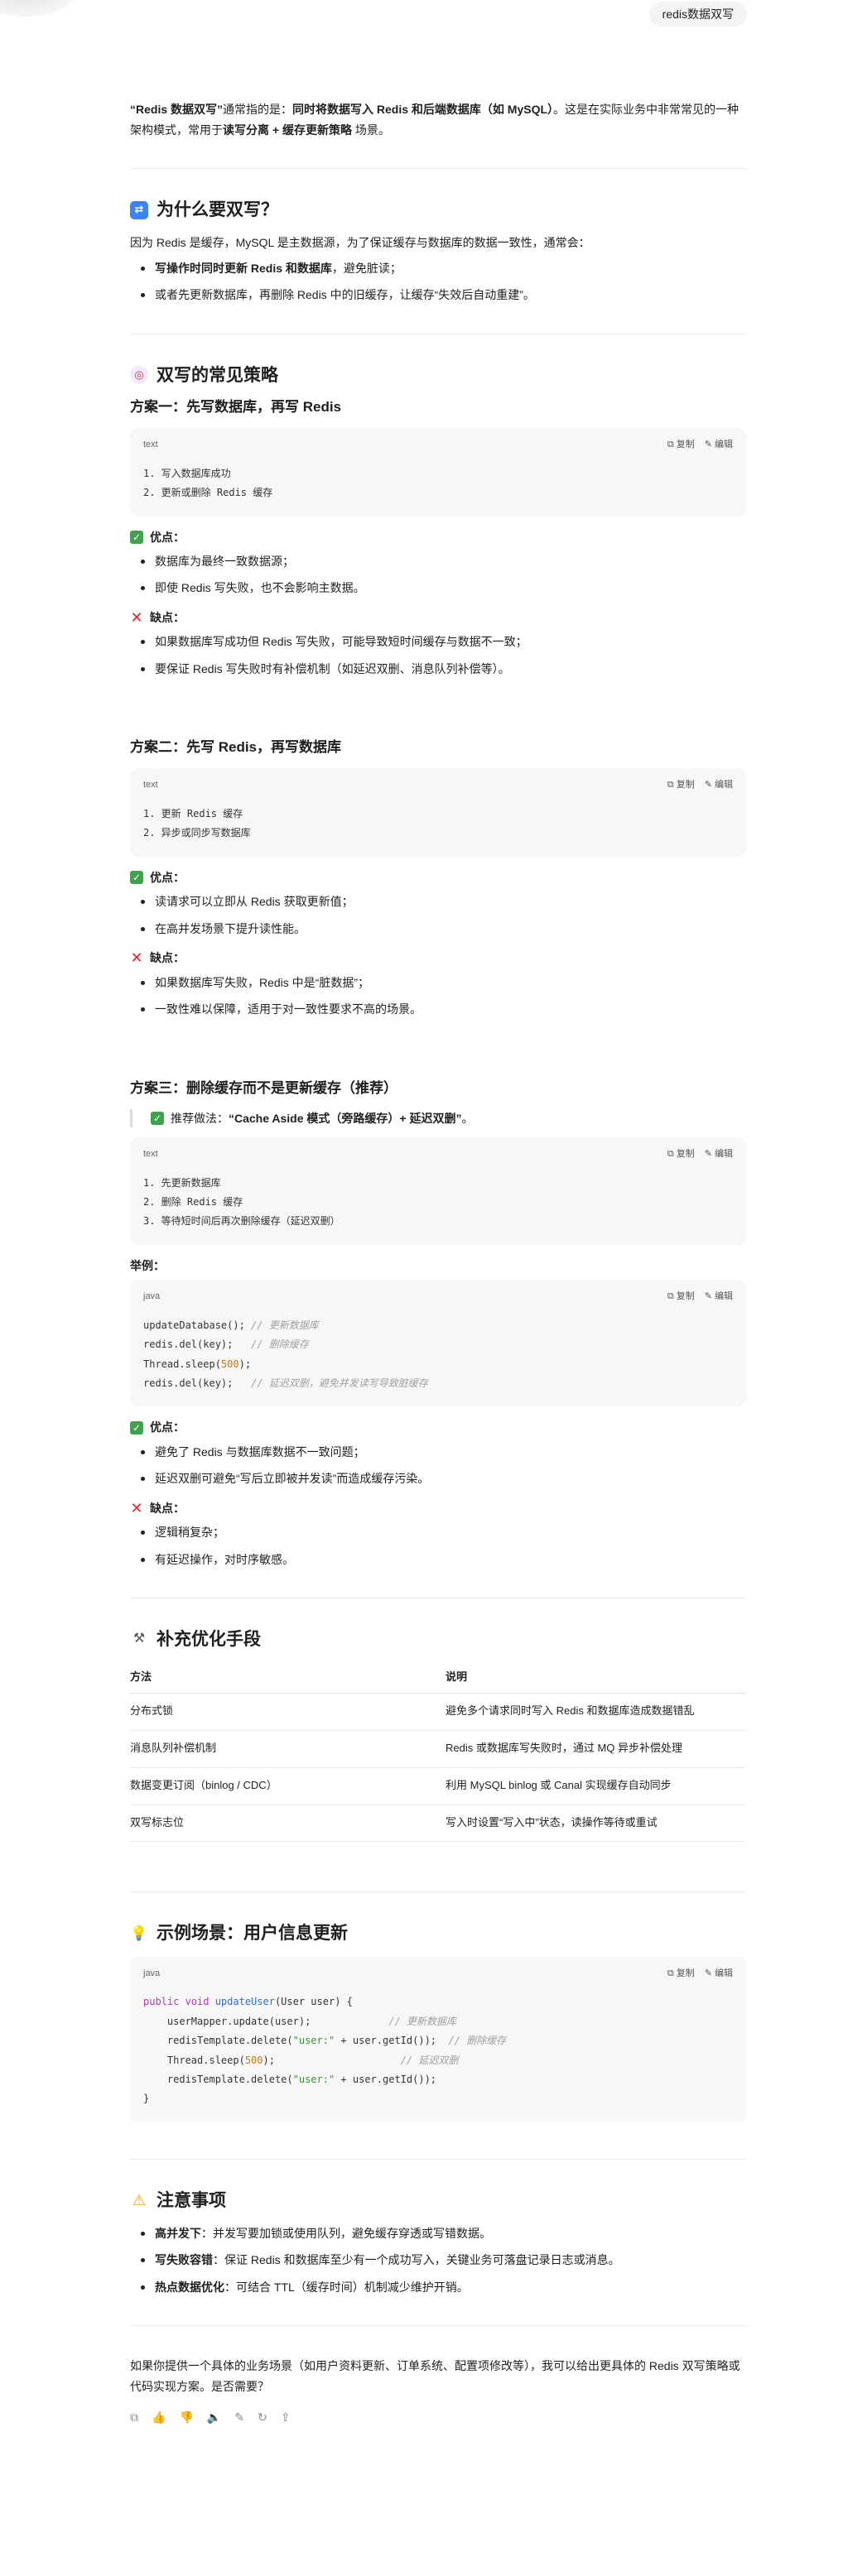 Image resolution: width=848 pixels, height=2576 pixels. What do you see at coordinates (697, 14) in the screenshot?
I see `user-message-bubble: redis数据双写` at bounding box center [697, 14].